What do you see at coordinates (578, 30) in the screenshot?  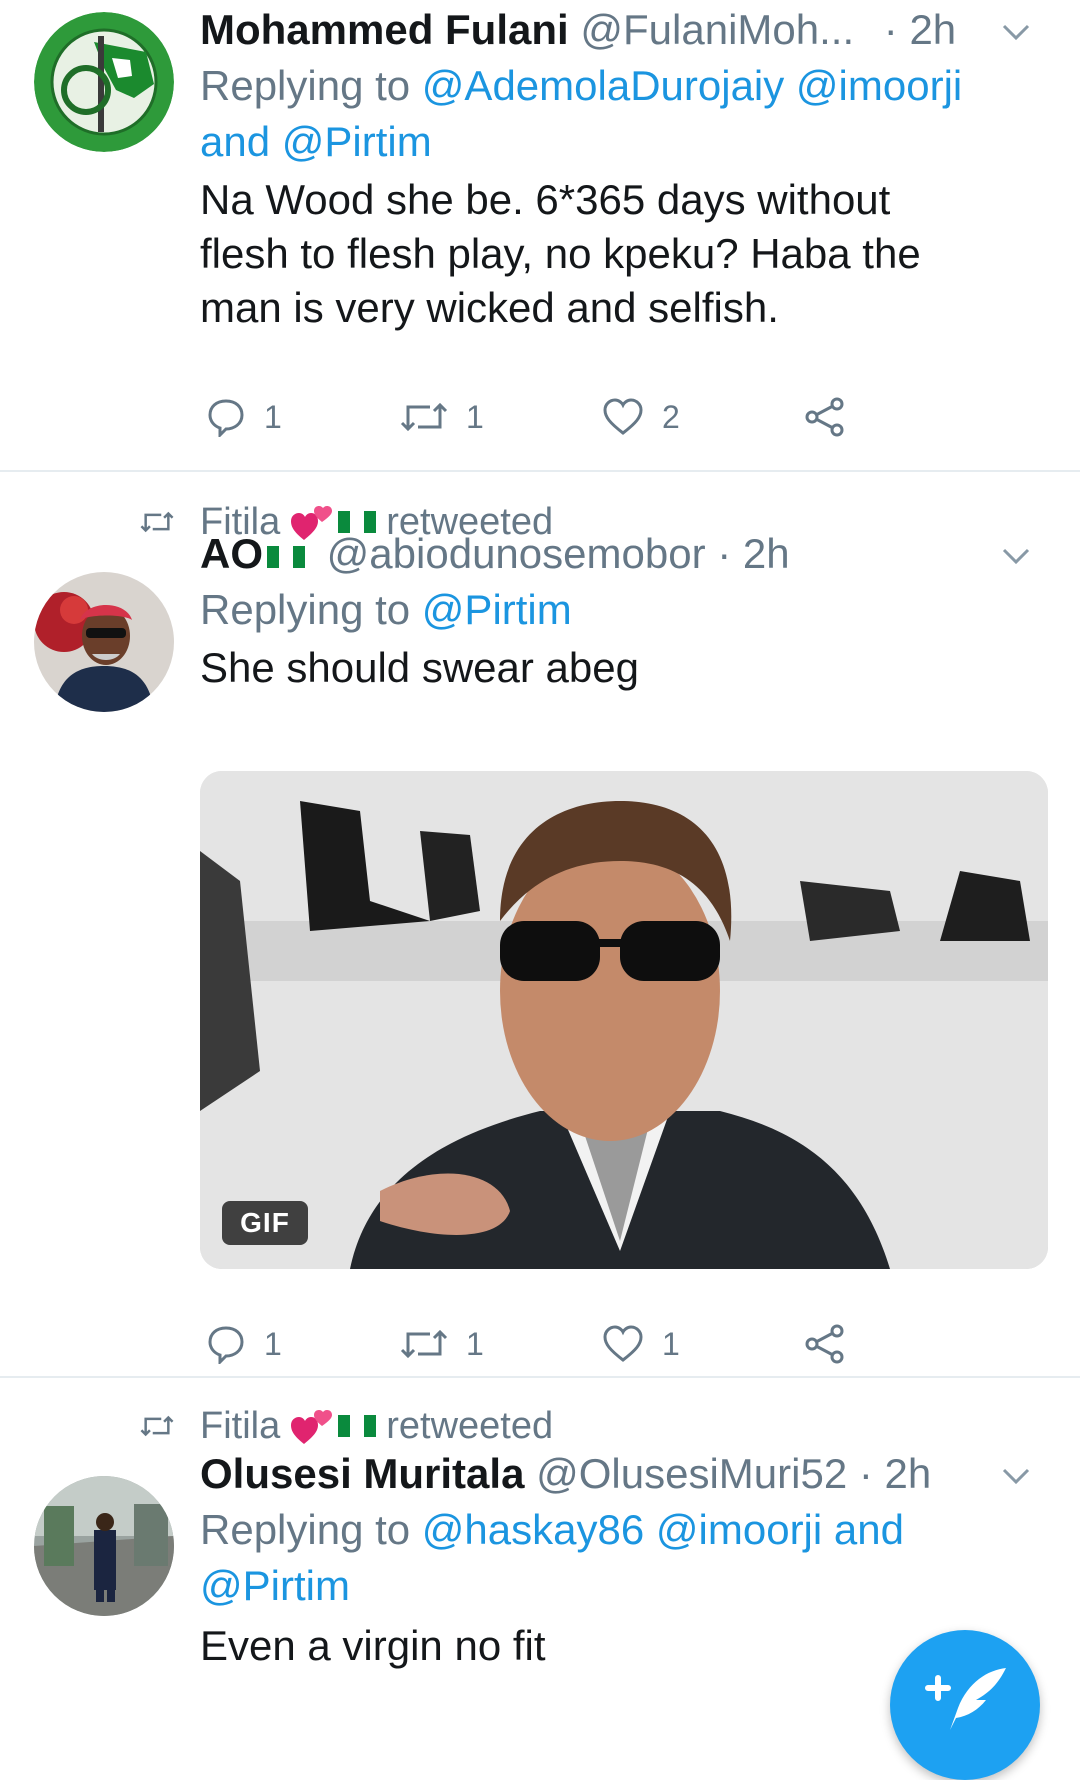 I see `tweet-header: Mohammed Fulani @FulaniMoh... · 2h` at bounding box center [578, 30].